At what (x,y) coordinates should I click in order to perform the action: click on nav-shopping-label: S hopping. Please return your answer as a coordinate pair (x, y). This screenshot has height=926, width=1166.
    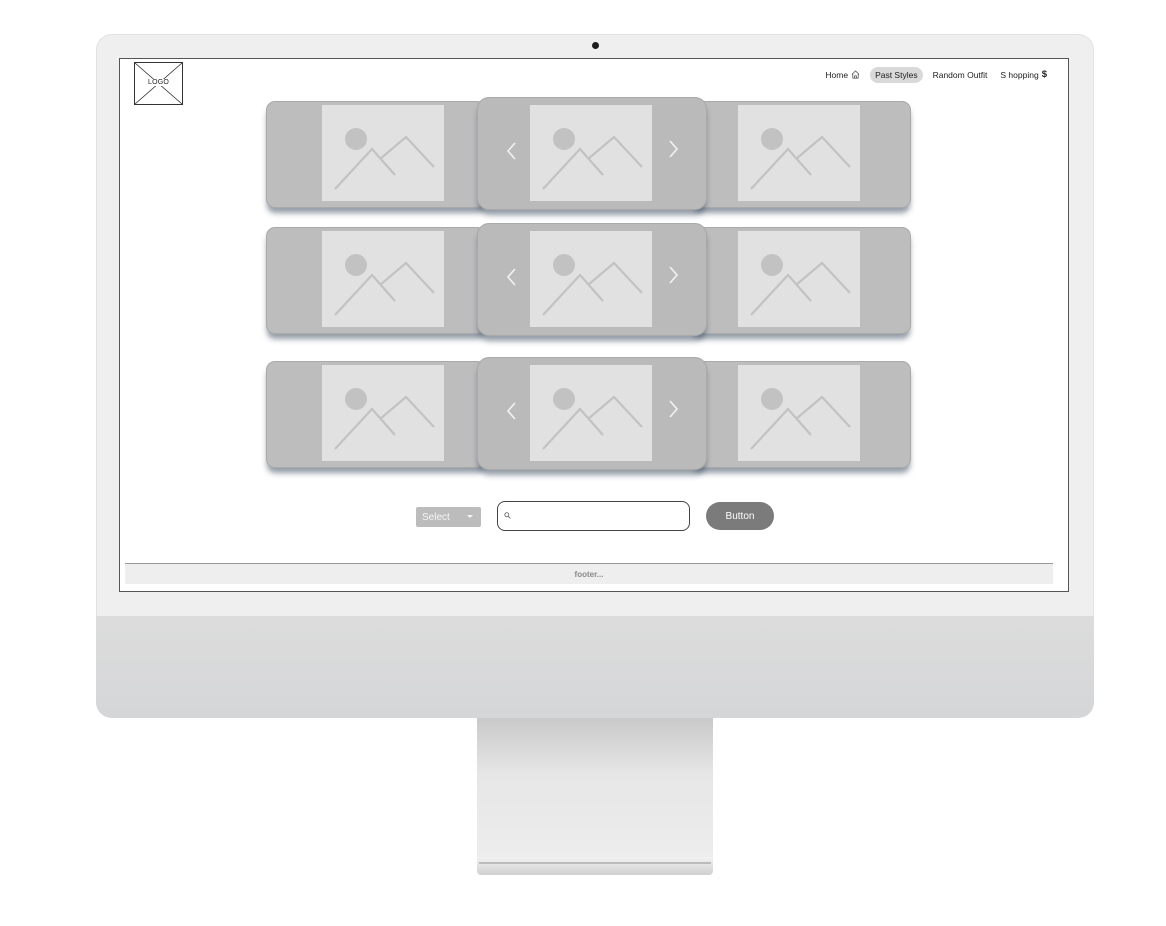
    Looking at the image, I should click on (1019, 74).